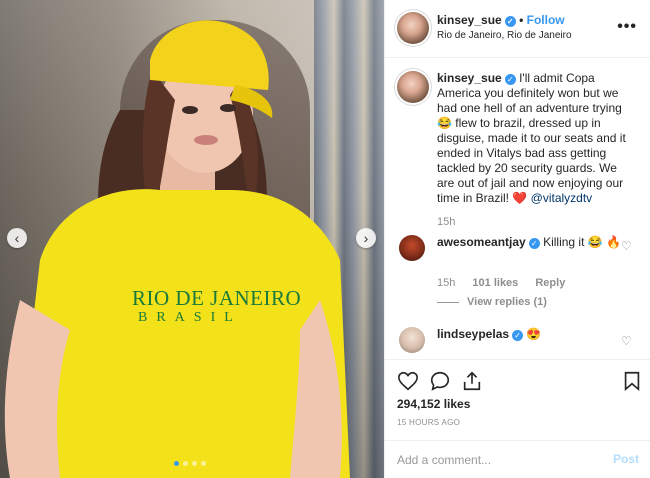  I want to click on caption-age: 15h, so click(446, 222).